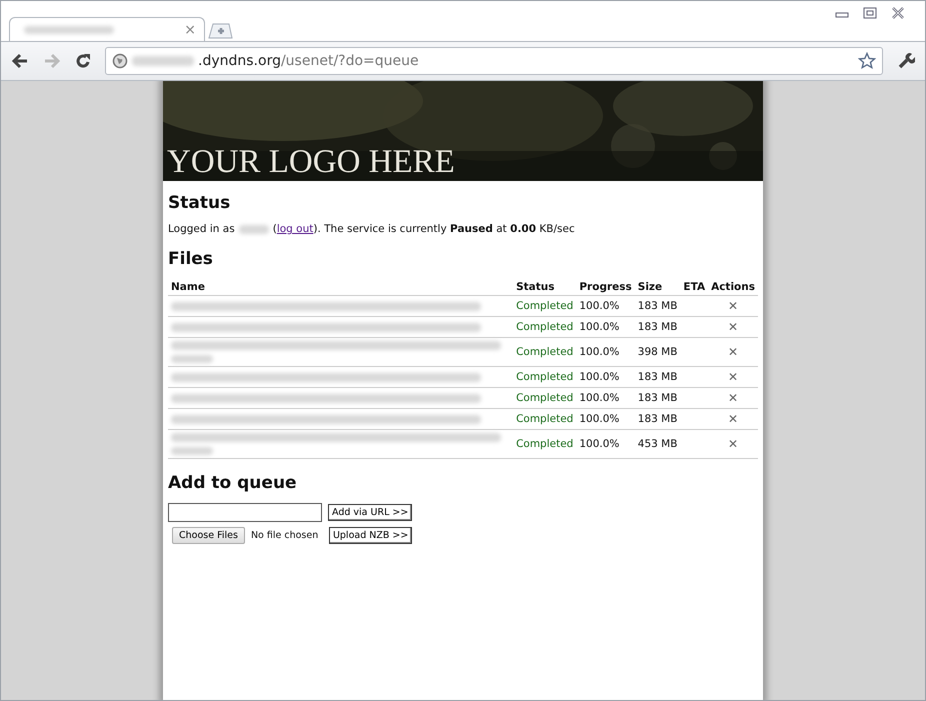 This screenshot has width=926, height=701. What do you see at coordinates (285, 535) in the screenshot?
I see `file-status-text: No file chosen` at bounding box center [285, 535].